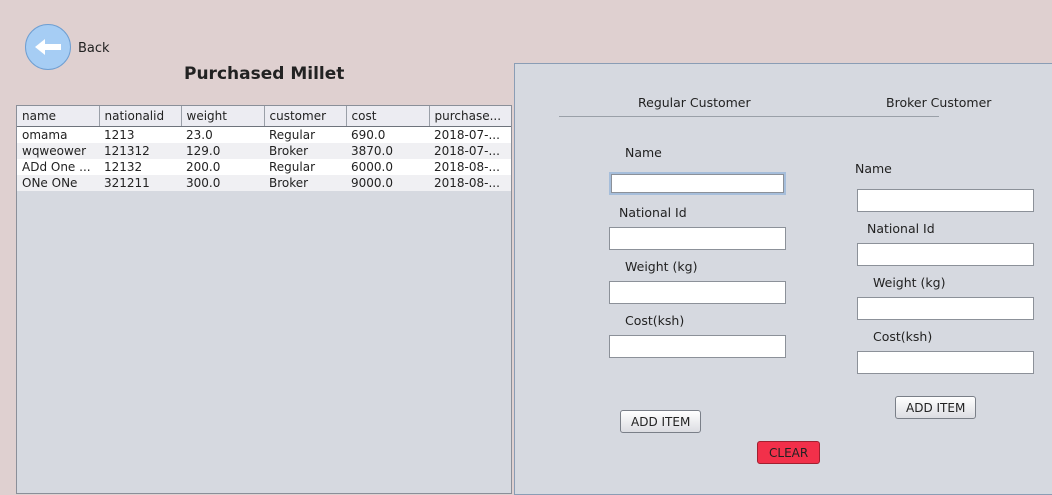 The width and height of the screenshot is (1052, 495). What do you see at coordinates (305, 116) in the screenshot?
I see `column-header-customer: customer` at bounding box center [305, 116].